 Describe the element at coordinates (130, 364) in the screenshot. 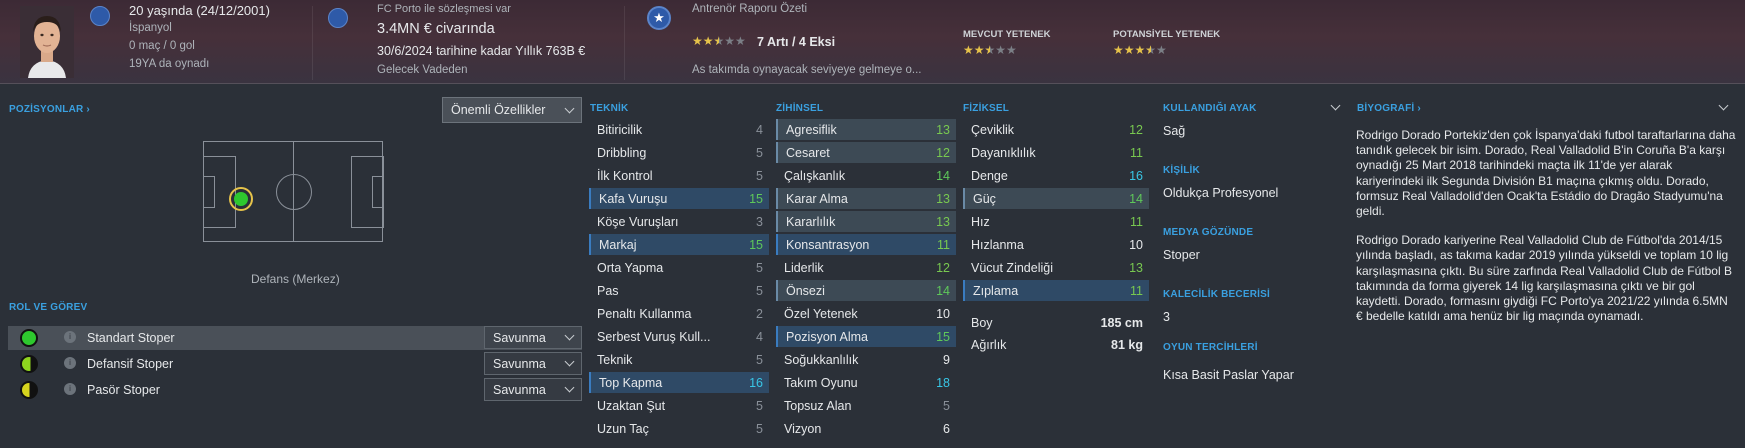

I see `role-name: Defansif Stoper` at that location.